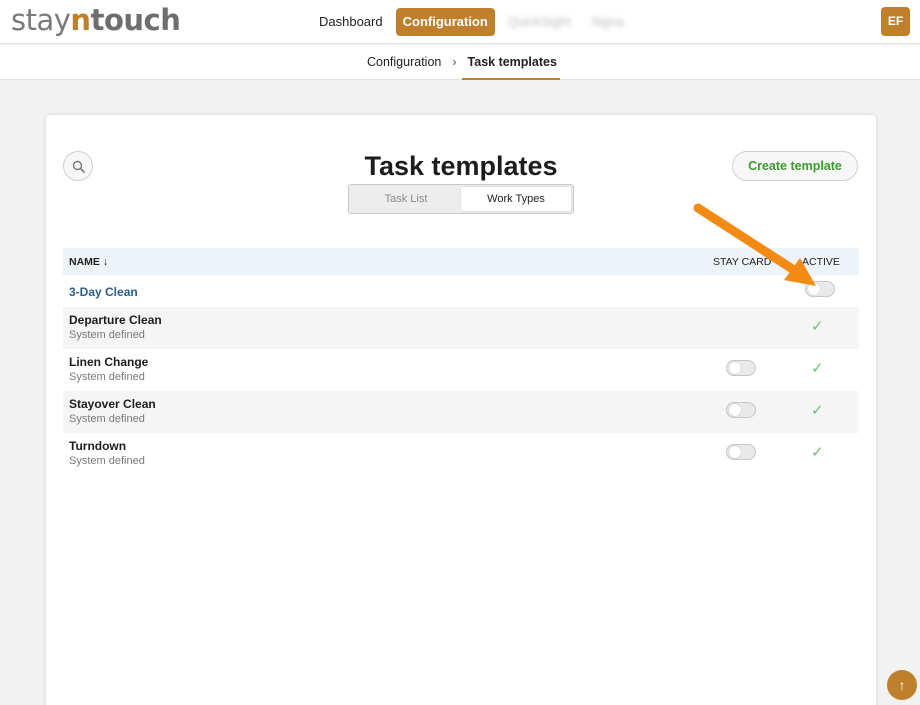 The height and width of the screenshot is (705, 920). I want to click on breadcrumb-active-underline, so click(511, 79).